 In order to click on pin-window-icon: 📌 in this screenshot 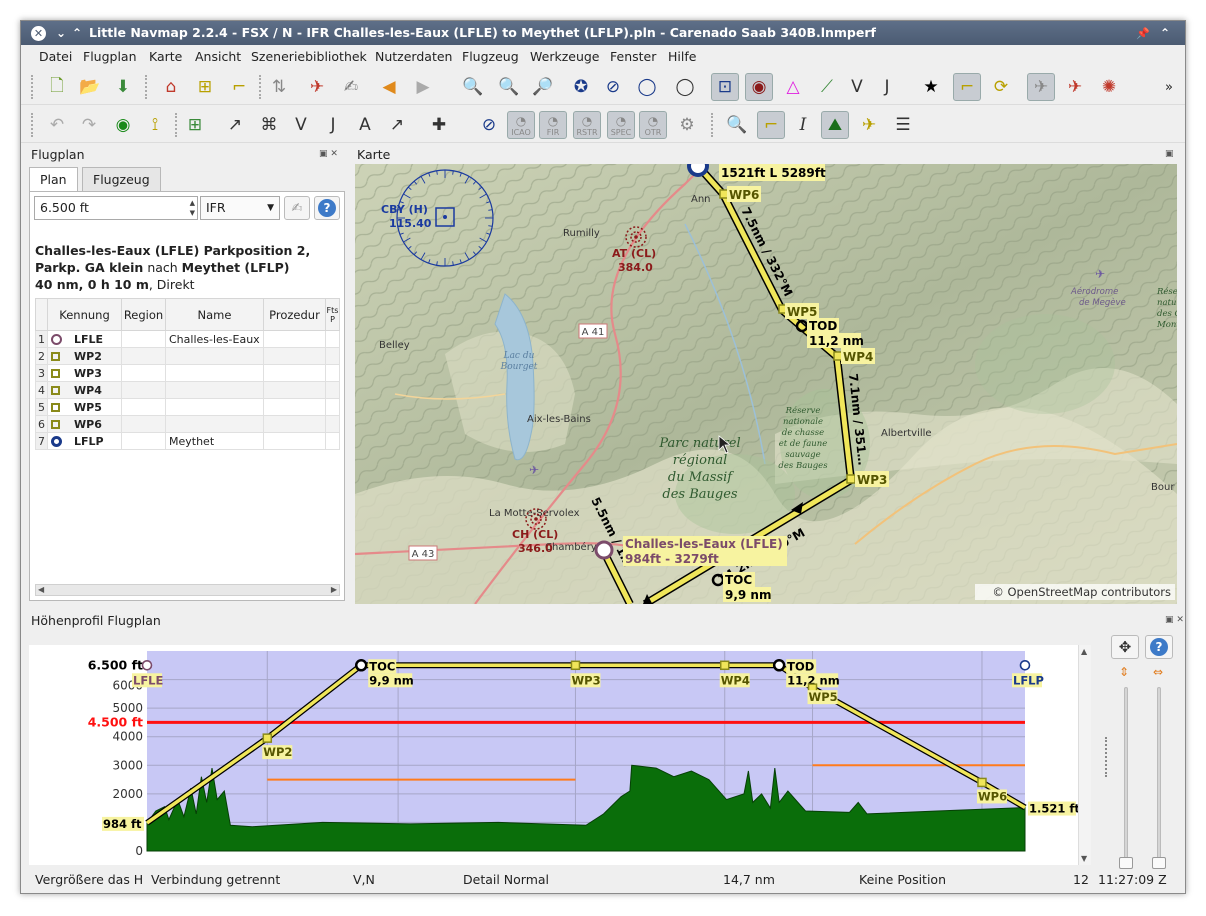, I will do `click(1143, 33)`.